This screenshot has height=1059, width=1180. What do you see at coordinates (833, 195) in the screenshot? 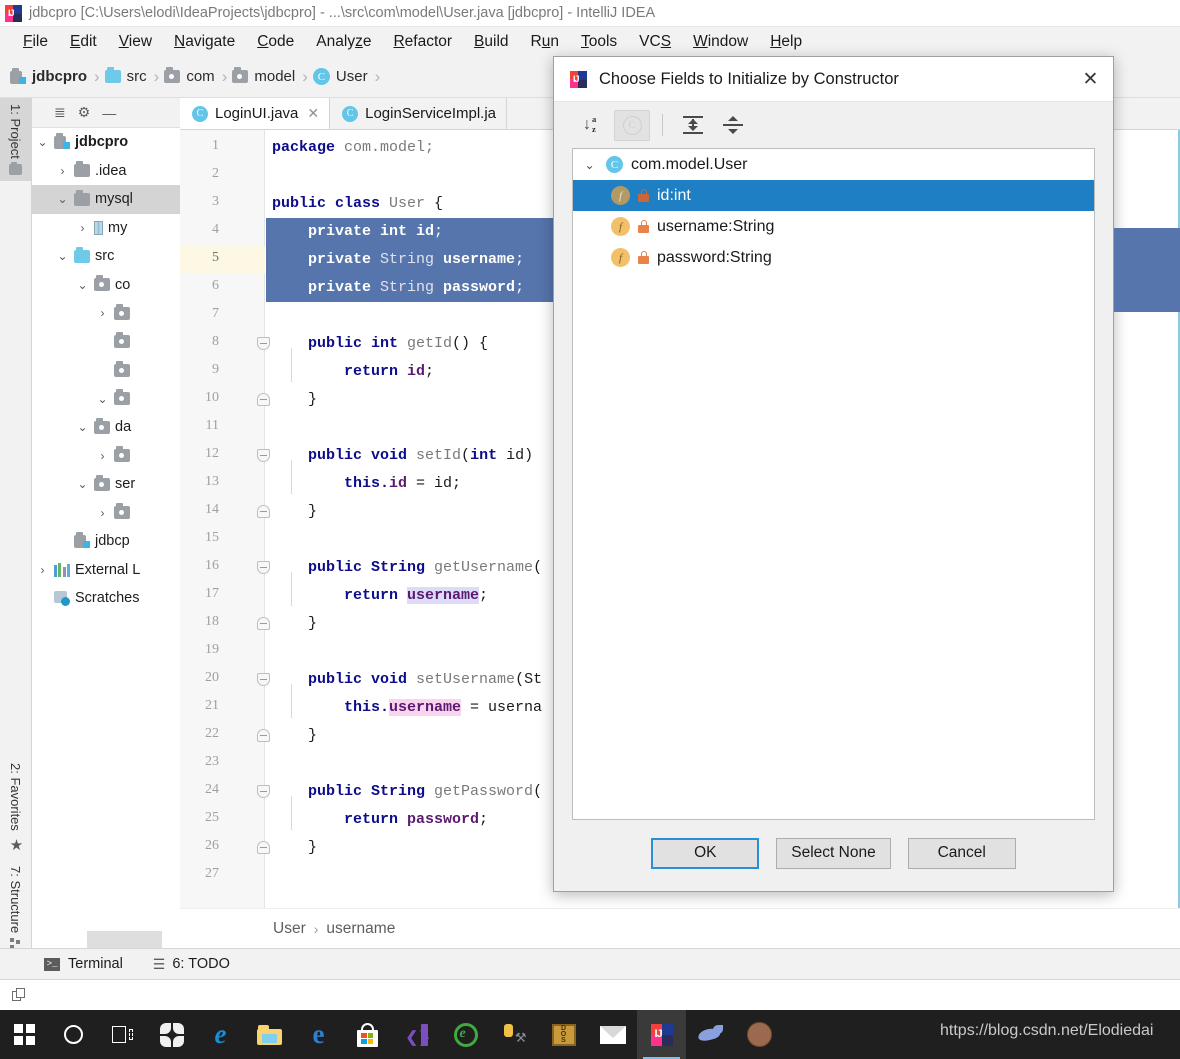
I see `field-row: f id:int` at bounding box center [833, 195].